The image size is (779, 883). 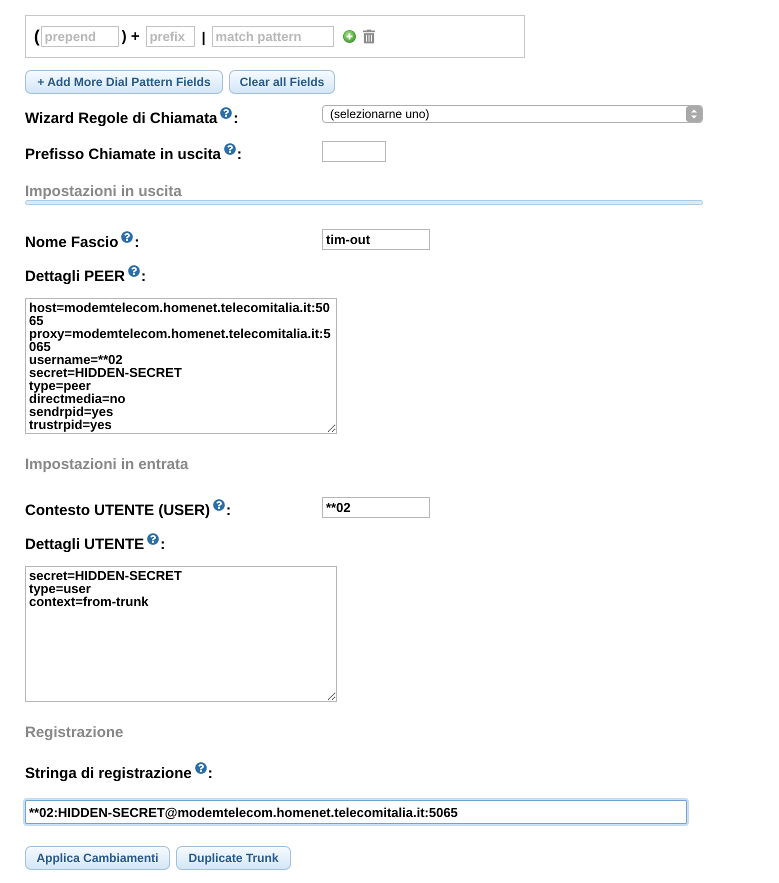 I want to click on pattern-button: Clear all Fields, so click(x=282, y=82).